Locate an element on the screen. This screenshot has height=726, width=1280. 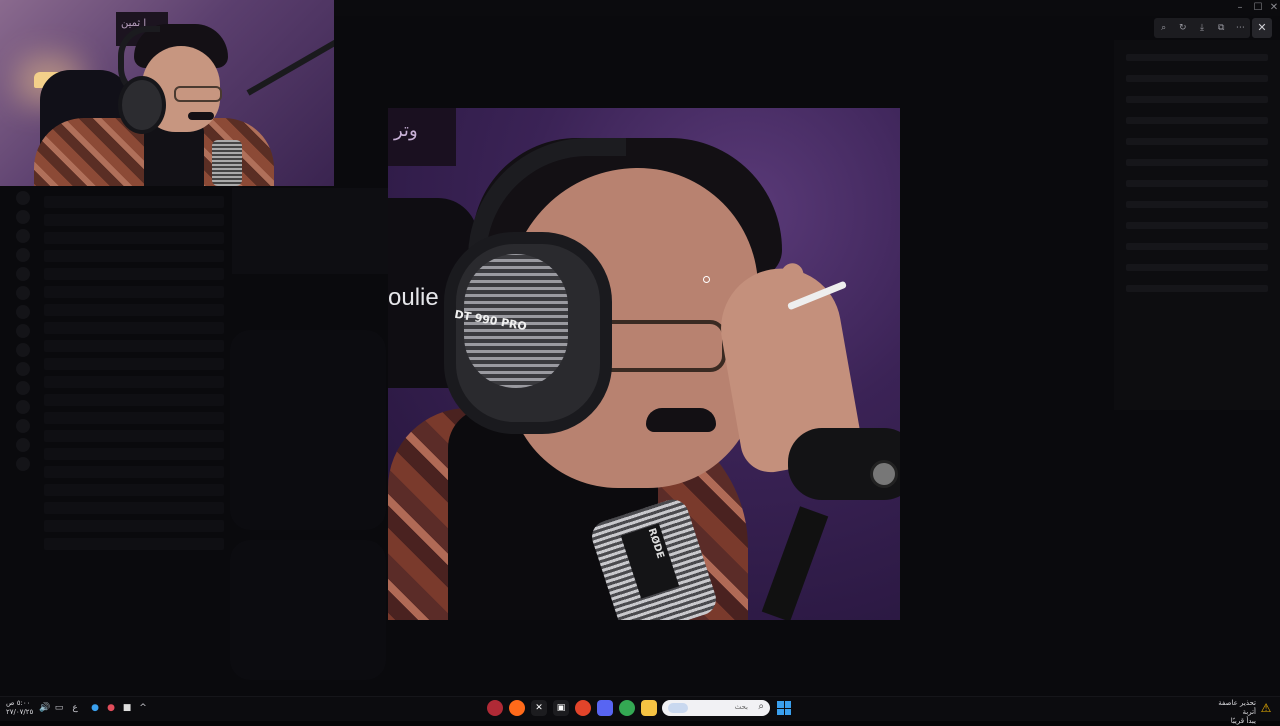
close-viewer-button: ✕ is located at coordinates (1262, 28).